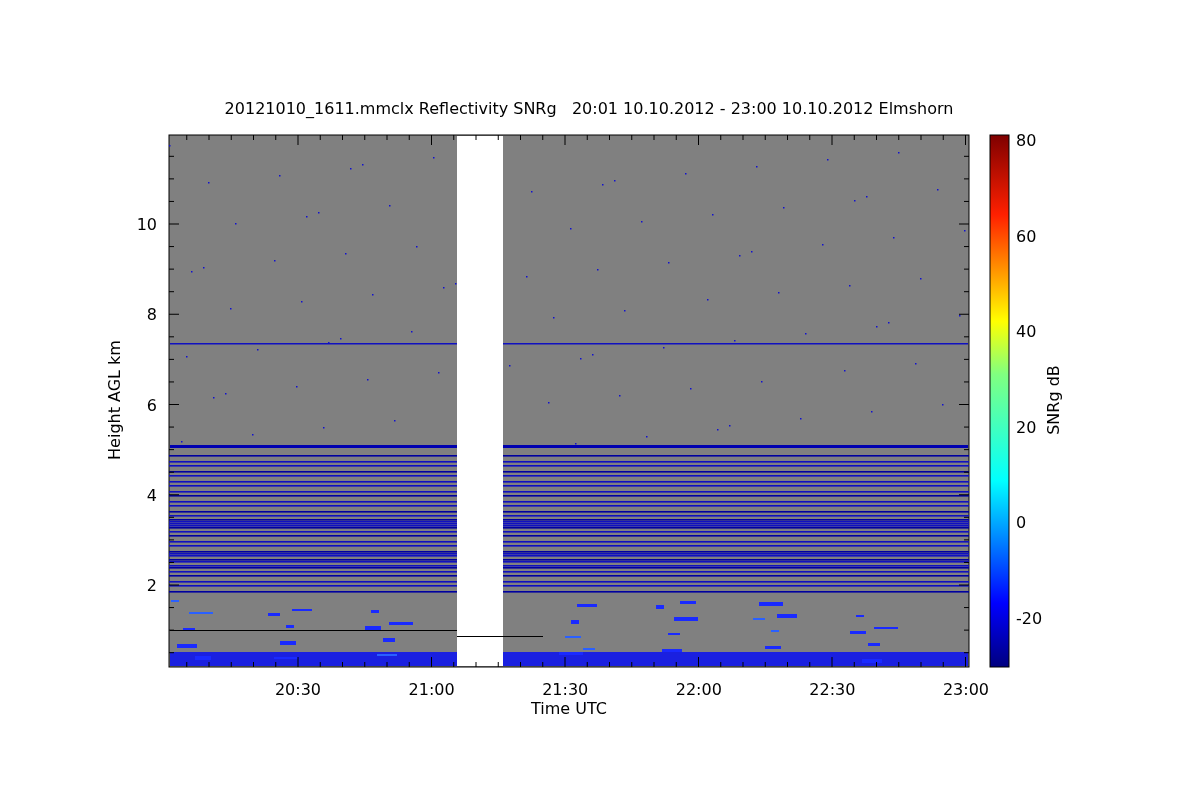  What do you see at coordinates (698, 689) in the screenshot?
I see `axis-tick-label: 22:00` at bounding box center [698, 689].